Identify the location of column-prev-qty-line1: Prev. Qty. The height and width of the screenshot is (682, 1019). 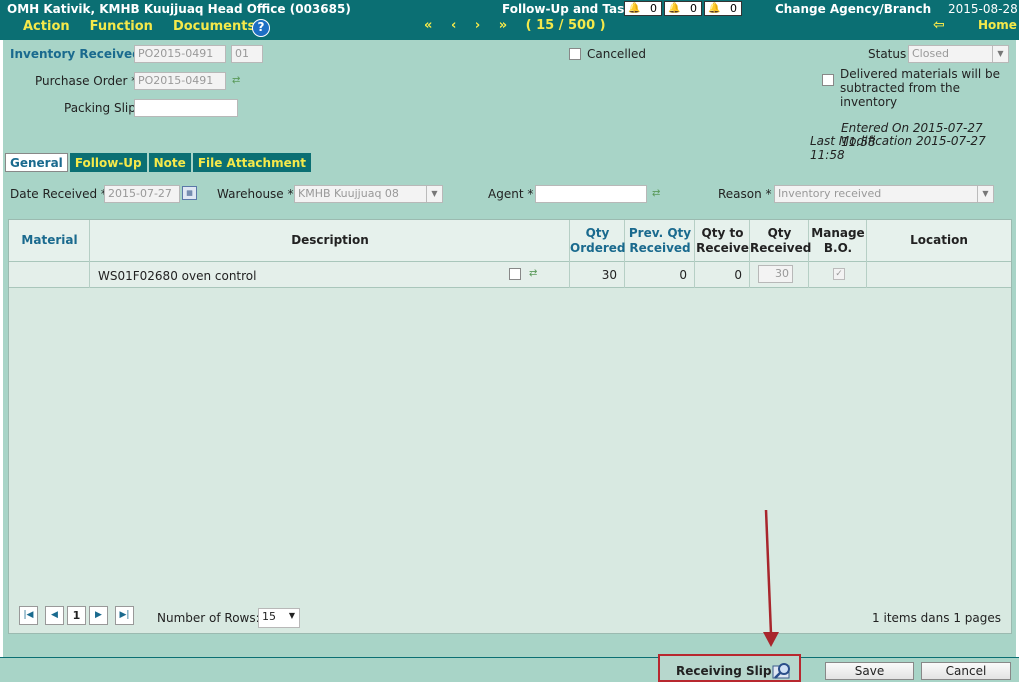
(660, 233).